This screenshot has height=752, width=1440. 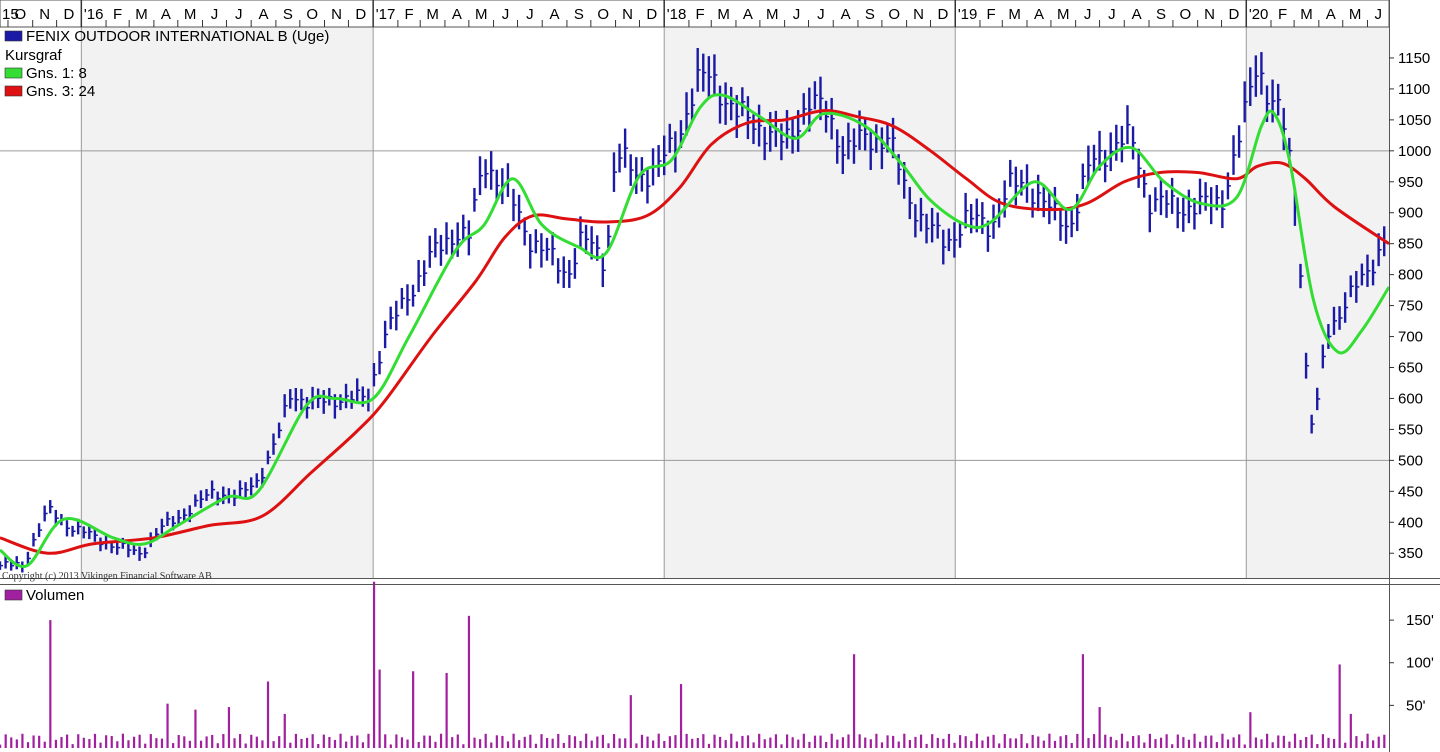 What do you see at coordinates (1420, 663) in the screenshot?
I see `volume-tick-label: 100'` at bounding box center [1420, 663].